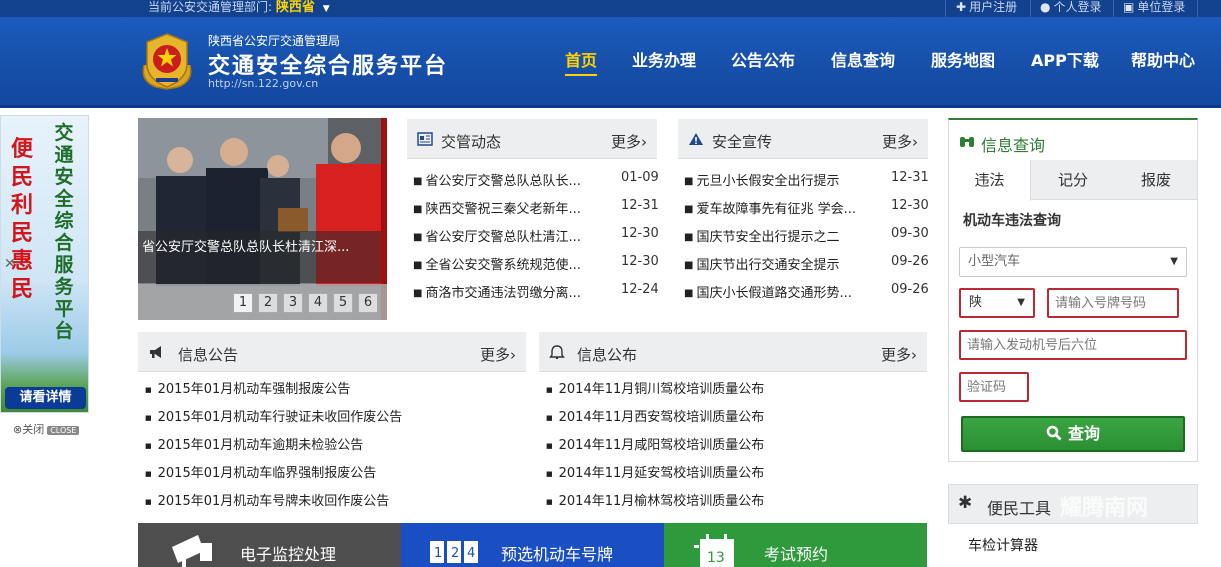 The width and height of the screenshot is (1221, 567). Describe the element at coordinates (967, 142) in the screenshot. I see `binoculars-icon` at that location.